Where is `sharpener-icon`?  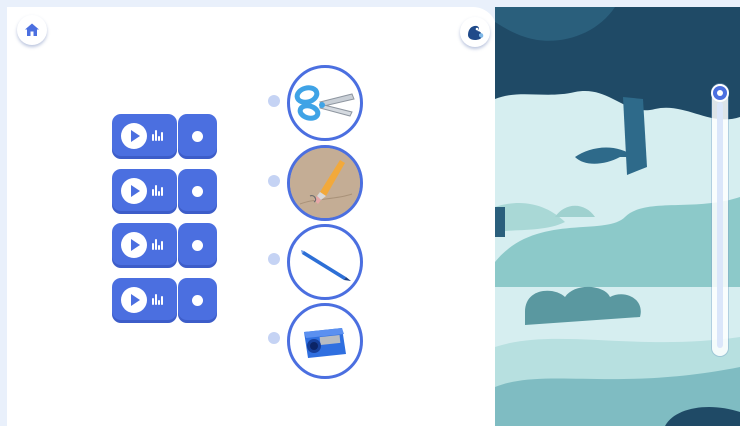
sharpener-icon is located at coordinates (325, 343).